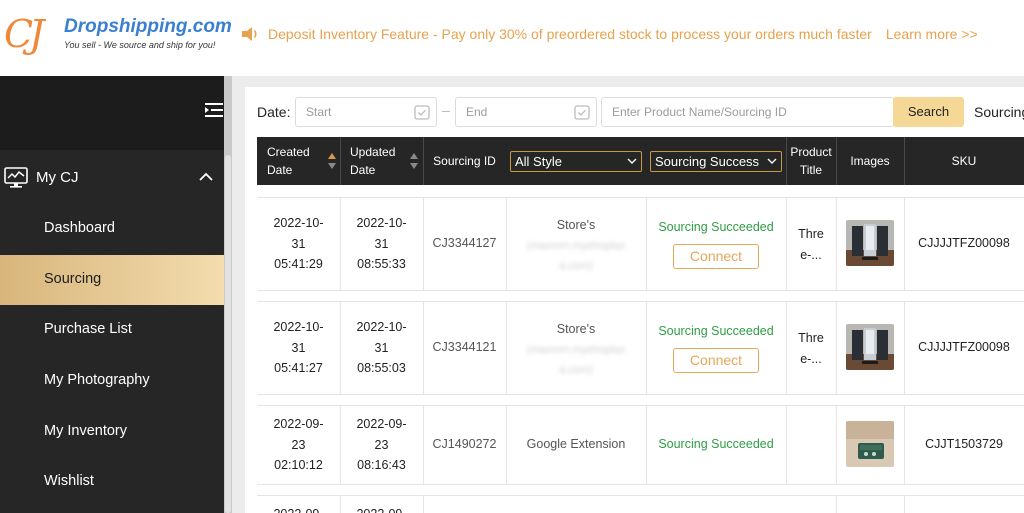 This screenshot has width=1024, height=513. I want to click on updated-date-cell: 2022-10- 31 08:55:03, so click(381, 348).